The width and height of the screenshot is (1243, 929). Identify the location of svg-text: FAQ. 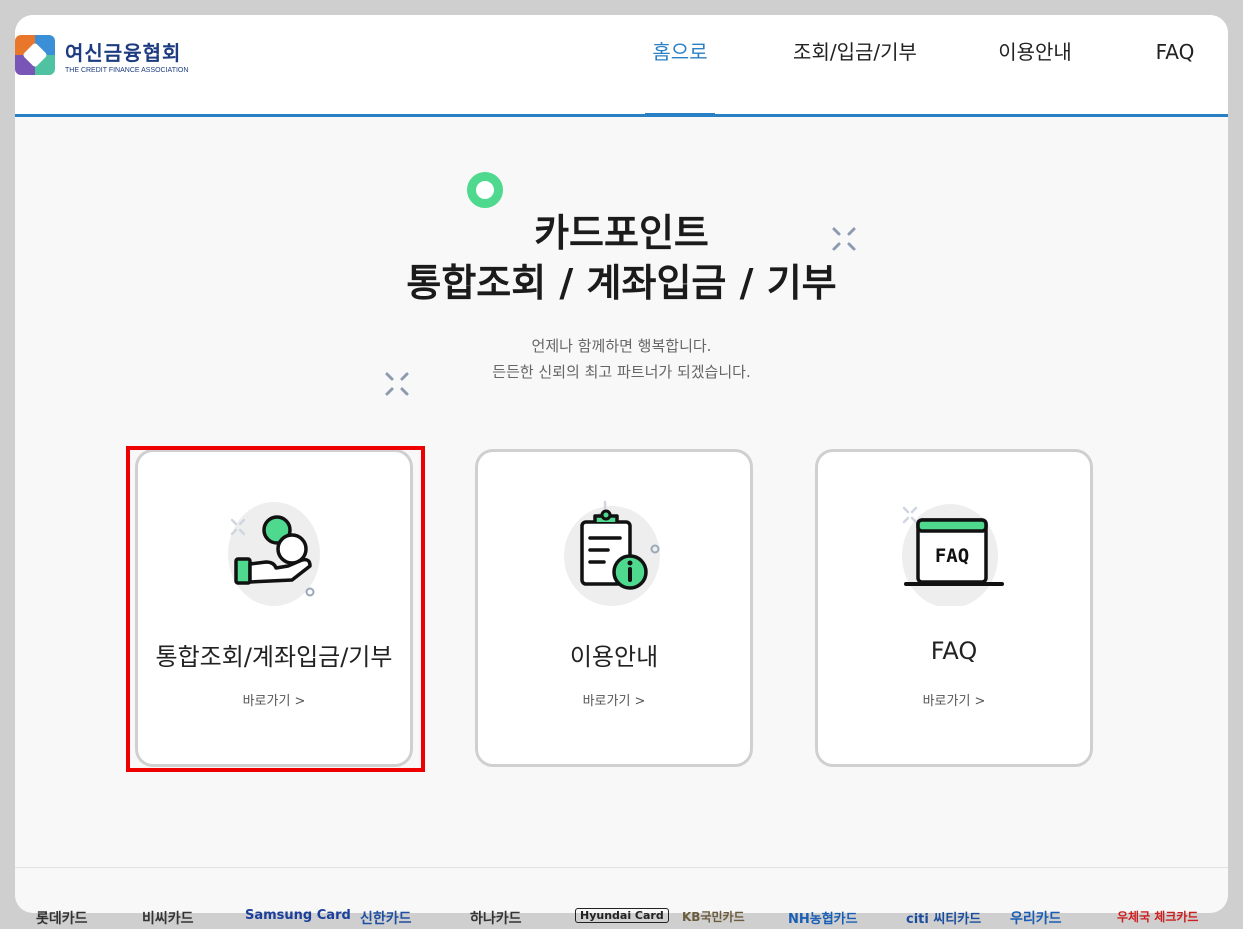
(952, 556).